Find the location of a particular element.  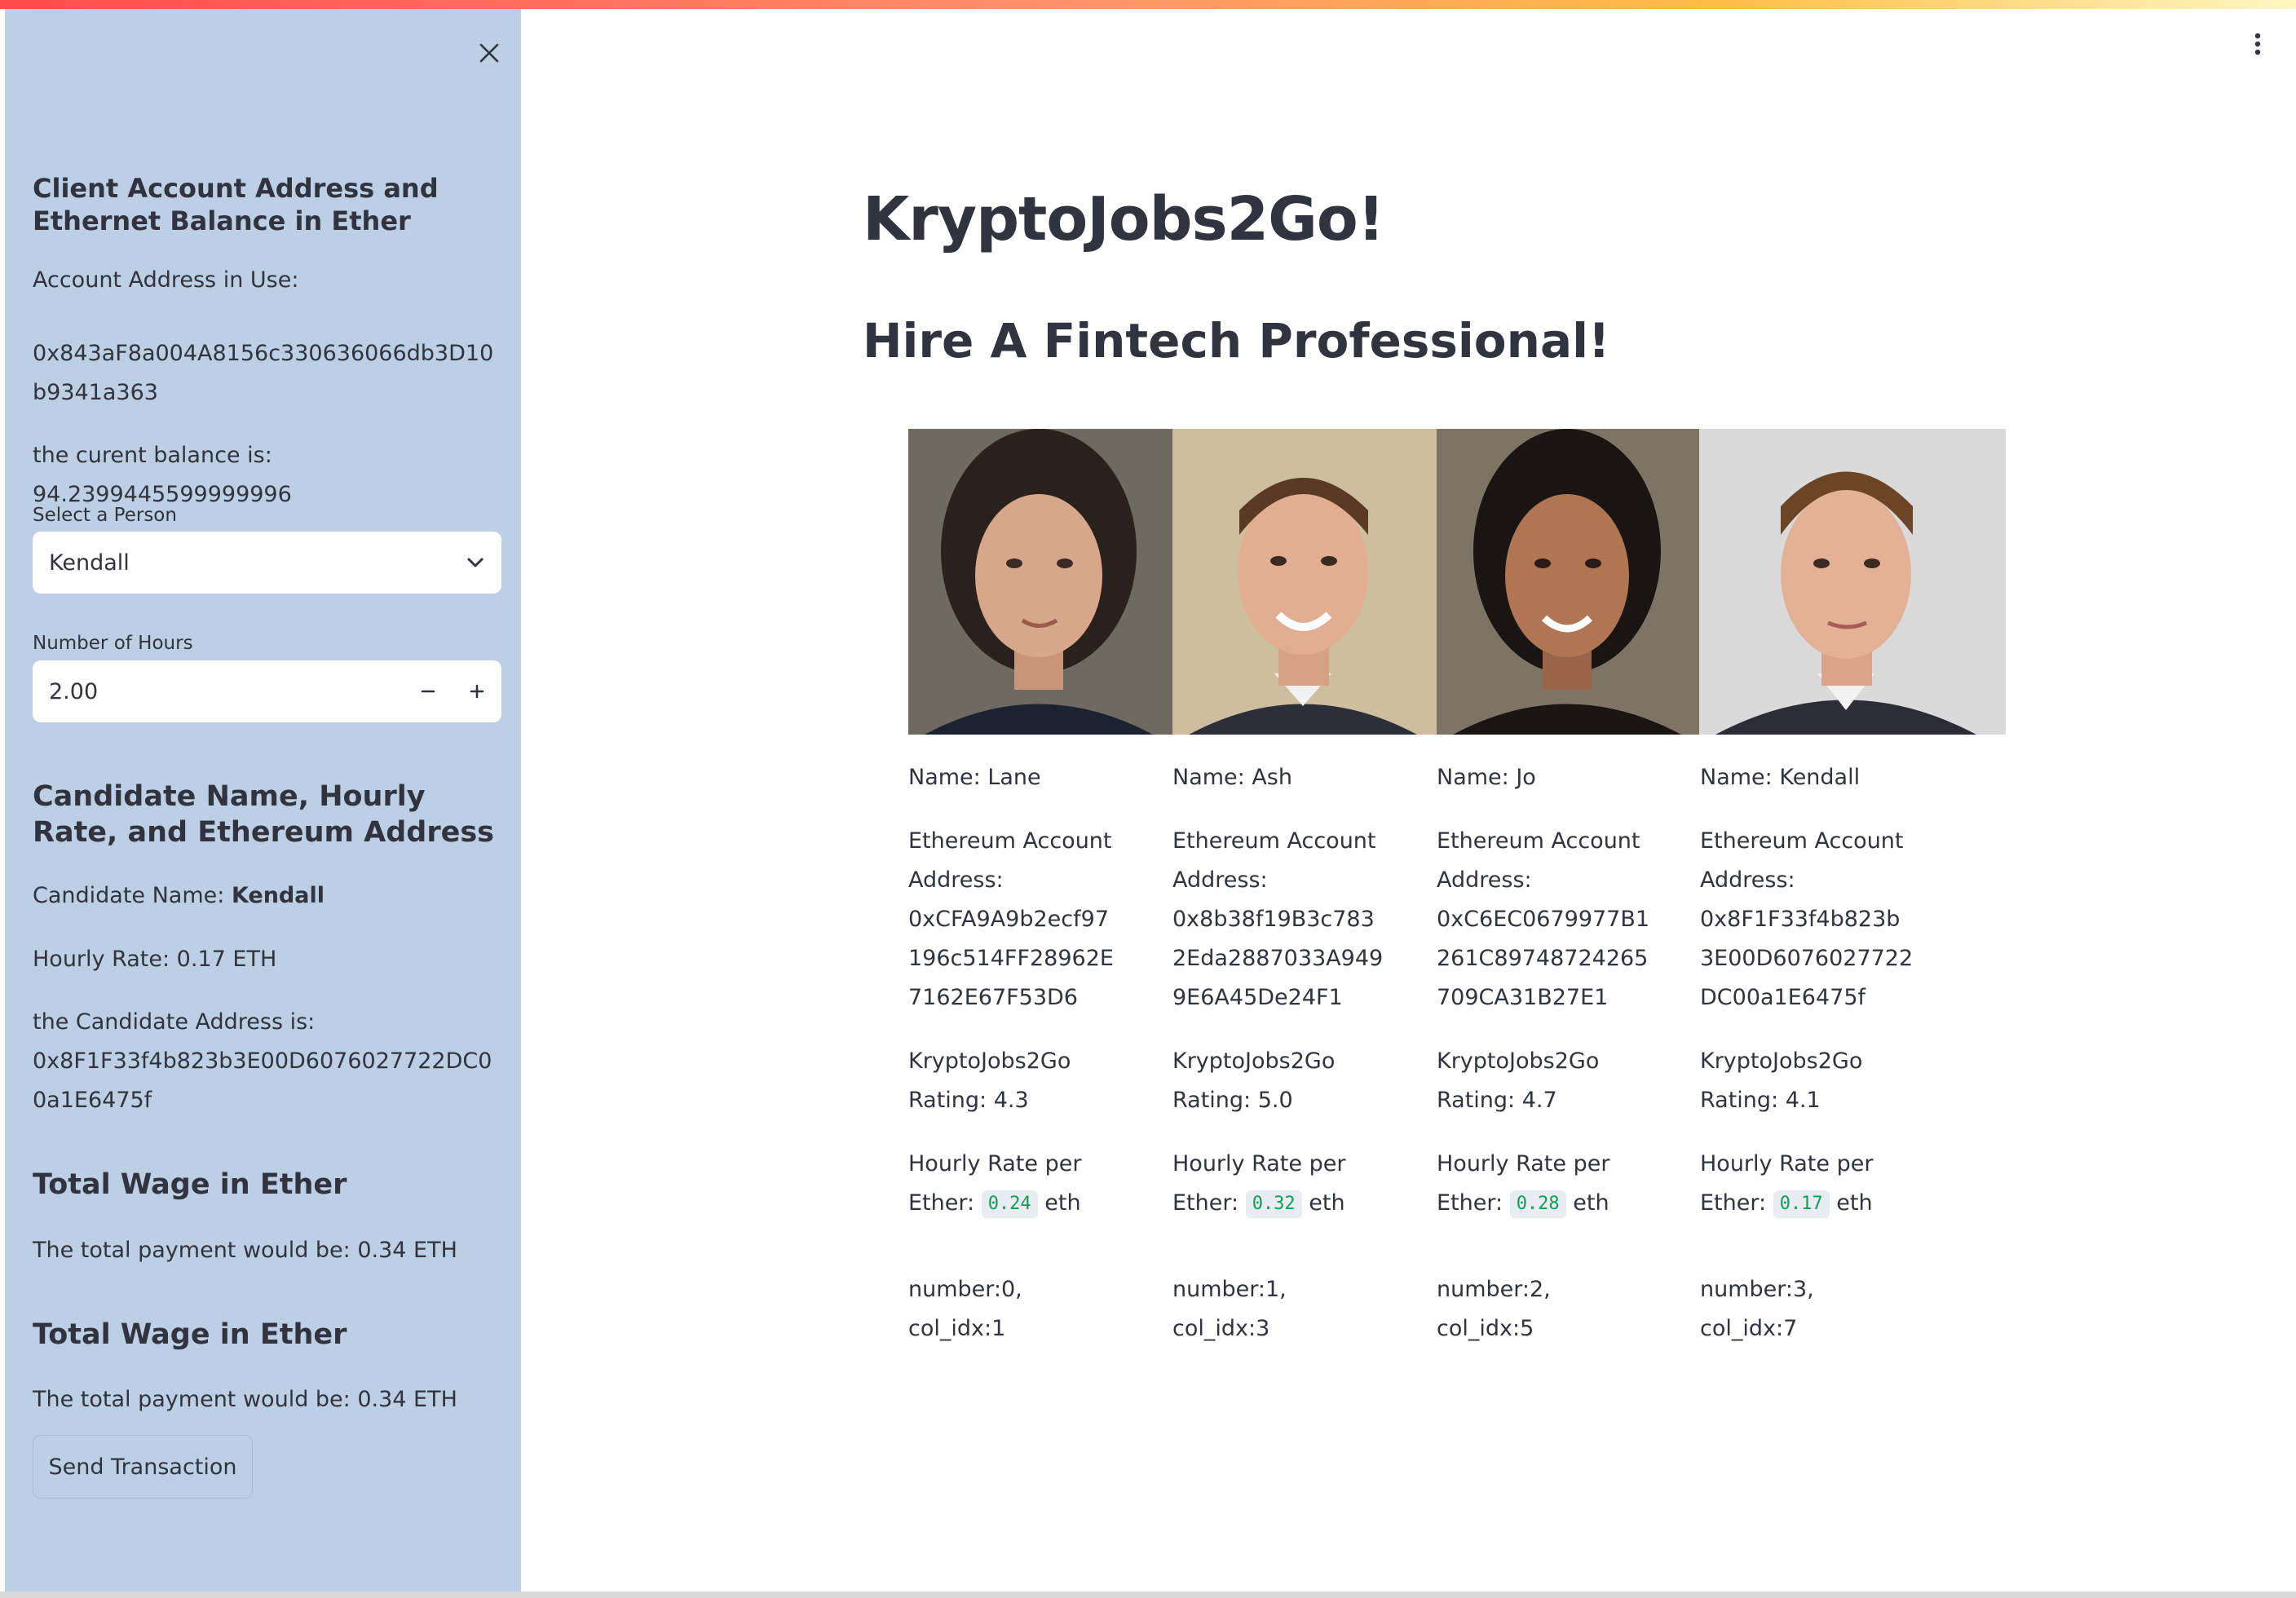

close-sidebar-button is located at coordinates (489, 53).